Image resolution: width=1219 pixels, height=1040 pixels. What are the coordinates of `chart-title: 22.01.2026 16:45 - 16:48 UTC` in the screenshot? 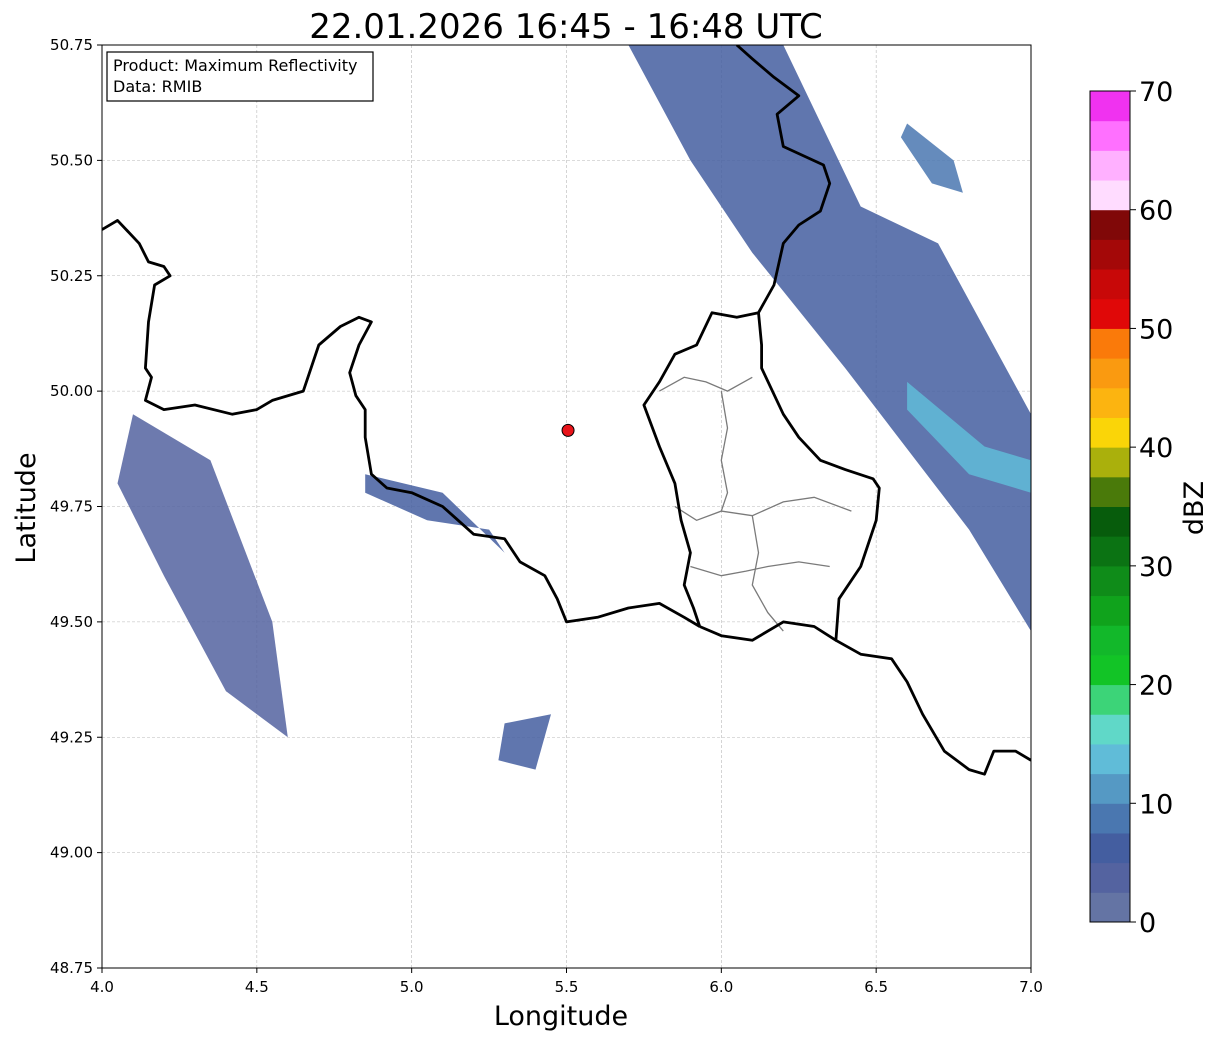 It's located at (566, 27).